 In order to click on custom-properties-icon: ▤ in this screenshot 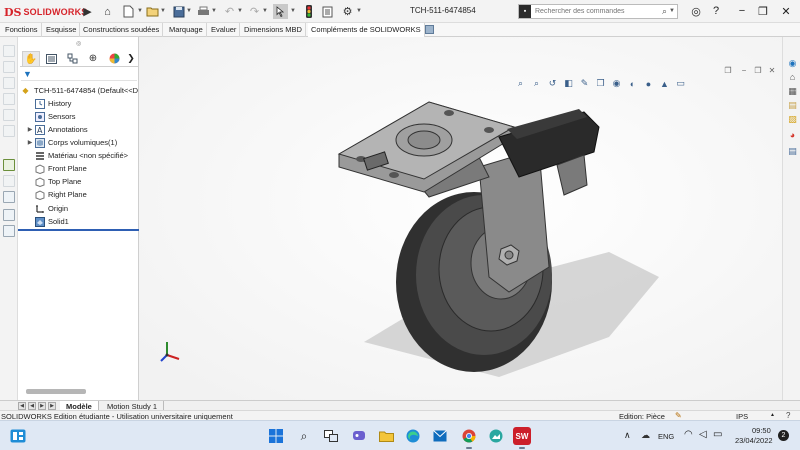, I will do `click(792, 151)`.